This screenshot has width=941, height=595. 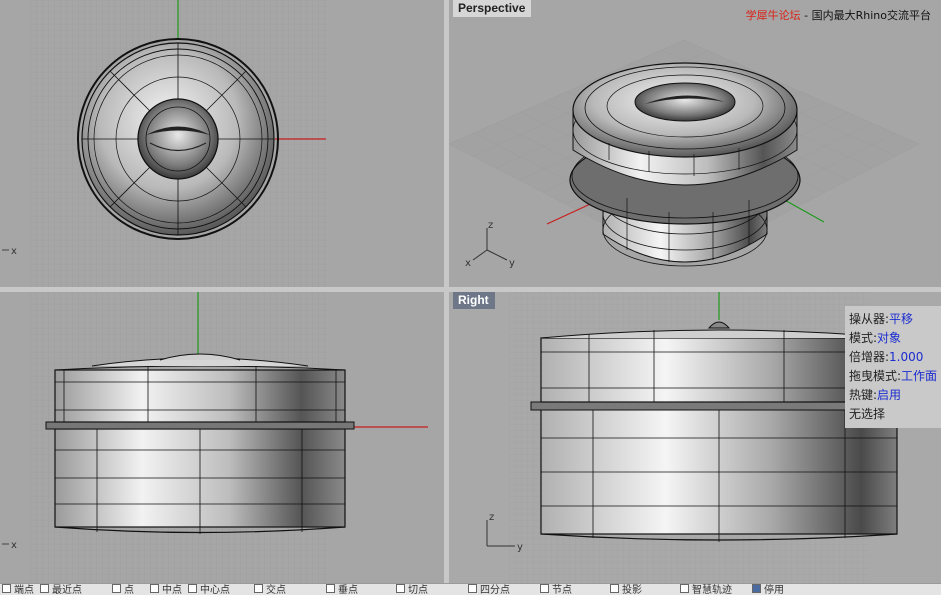 I want to click on front-x-label: x, so click(x=14, y=545).